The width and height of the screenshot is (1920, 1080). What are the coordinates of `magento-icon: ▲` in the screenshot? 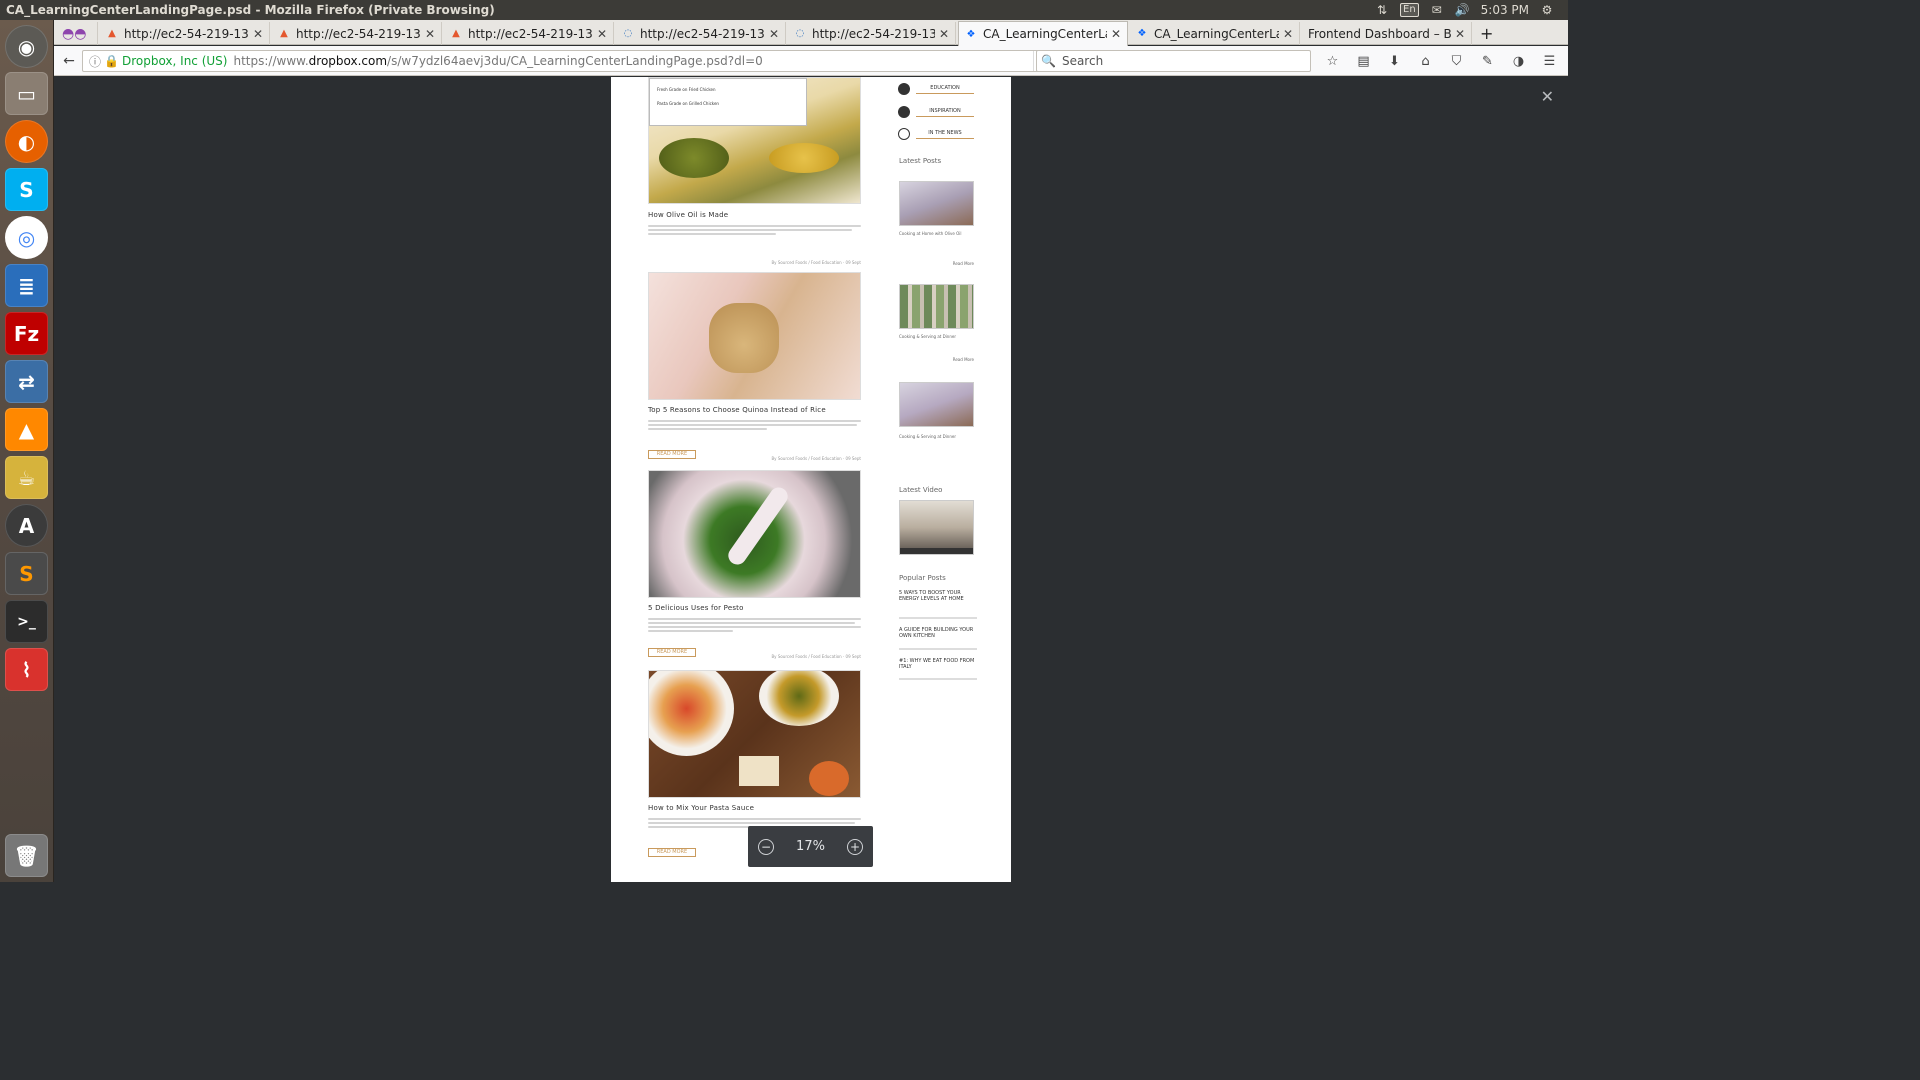 It's located at (112, 33).